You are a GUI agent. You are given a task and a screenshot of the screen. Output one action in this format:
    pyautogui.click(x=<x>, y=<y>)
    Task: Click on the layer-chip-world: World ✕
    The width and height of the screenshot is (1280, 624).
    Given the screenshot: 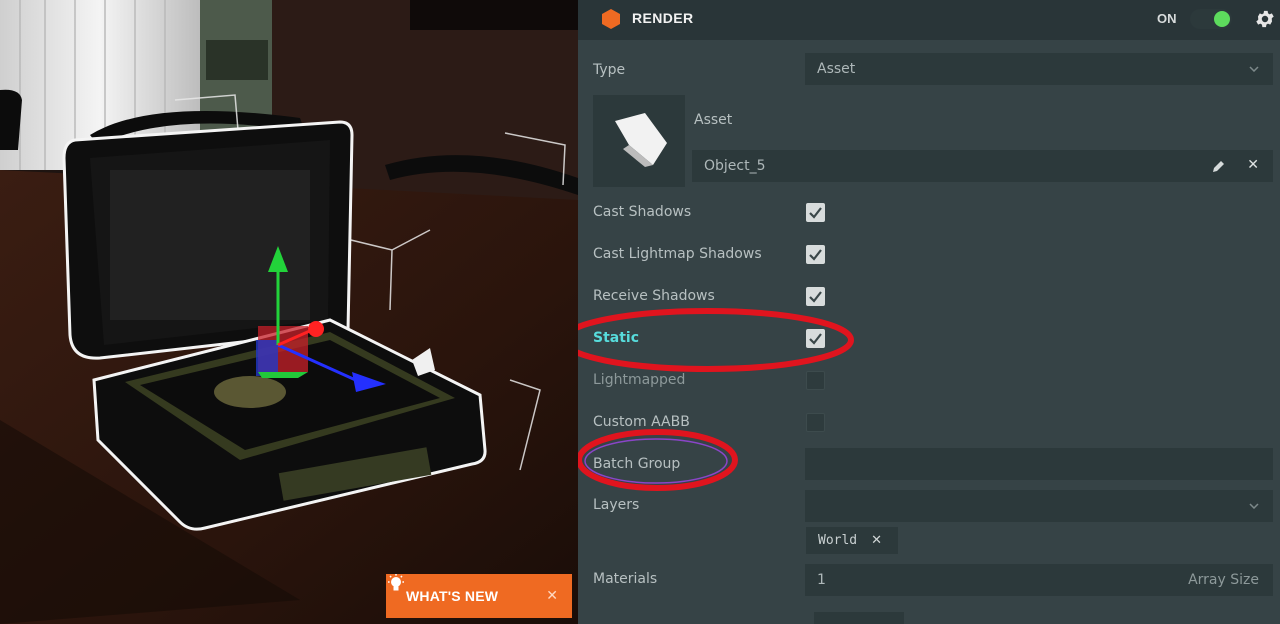 What is the action you would take?
    pyautogui.click(x=852, y=540)
    